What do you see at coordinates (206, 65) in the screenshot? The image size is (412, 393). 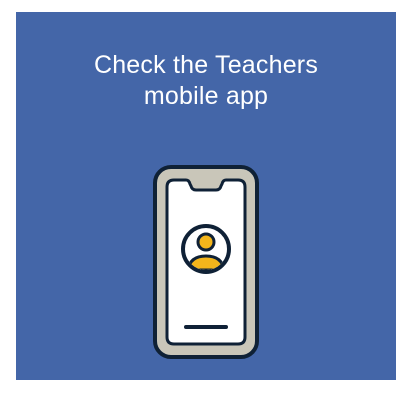 I see `headline-line-1: Check the Teachers` at bounding box center [206, 65].